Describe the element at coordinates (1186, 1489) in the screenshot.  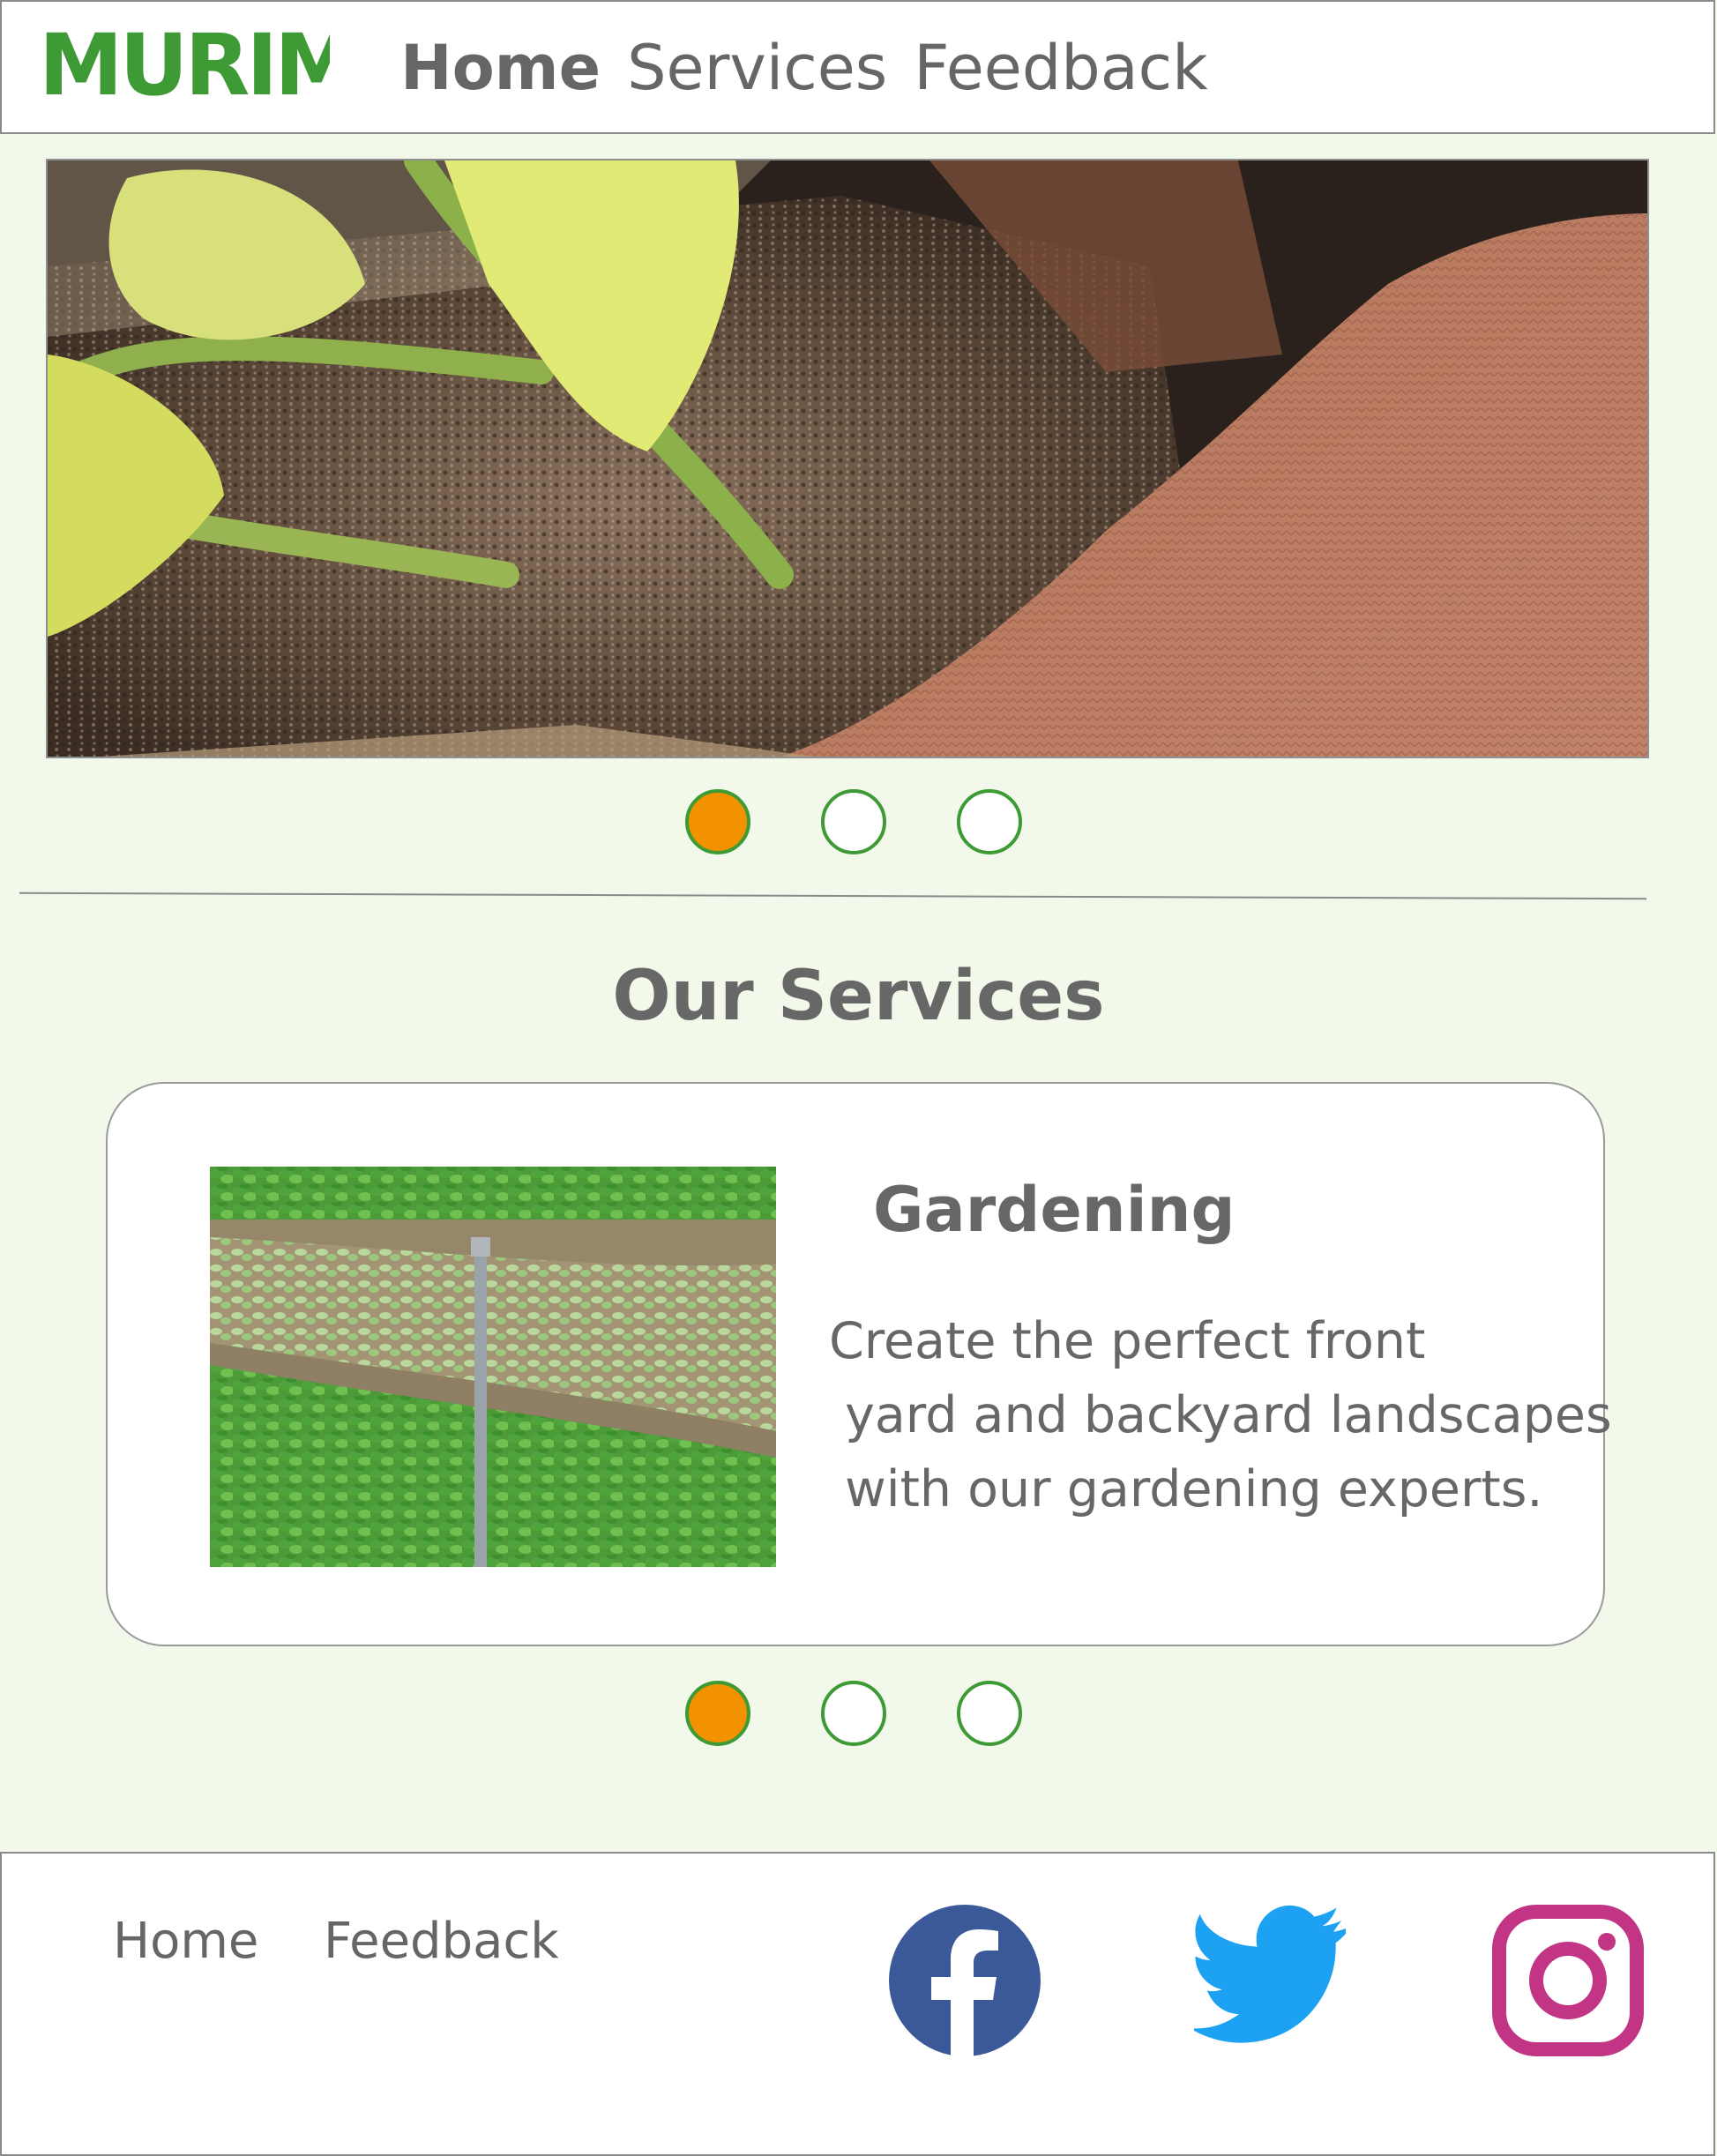
I see `service-desc-line-3: with our gardening experts.` at that location.